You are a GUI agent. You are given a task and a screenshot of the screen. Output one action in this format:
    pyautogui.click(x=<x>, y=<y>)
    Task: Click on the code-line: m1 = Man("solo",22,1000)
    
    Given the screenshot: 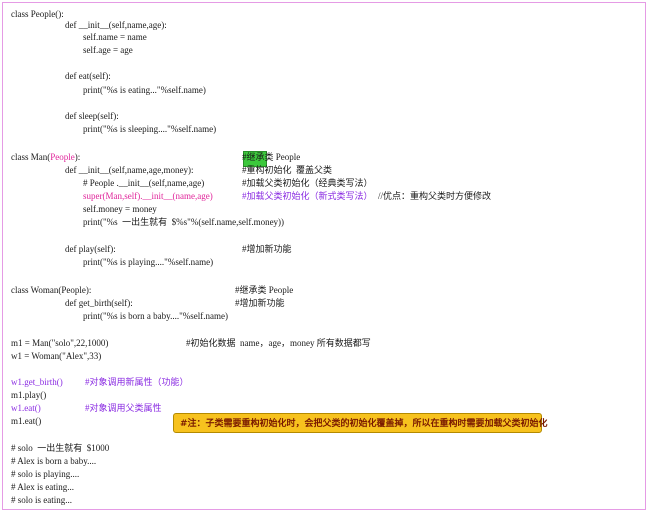 What is the action you would take?
    pyautogui.click(x=60, y=343)
    